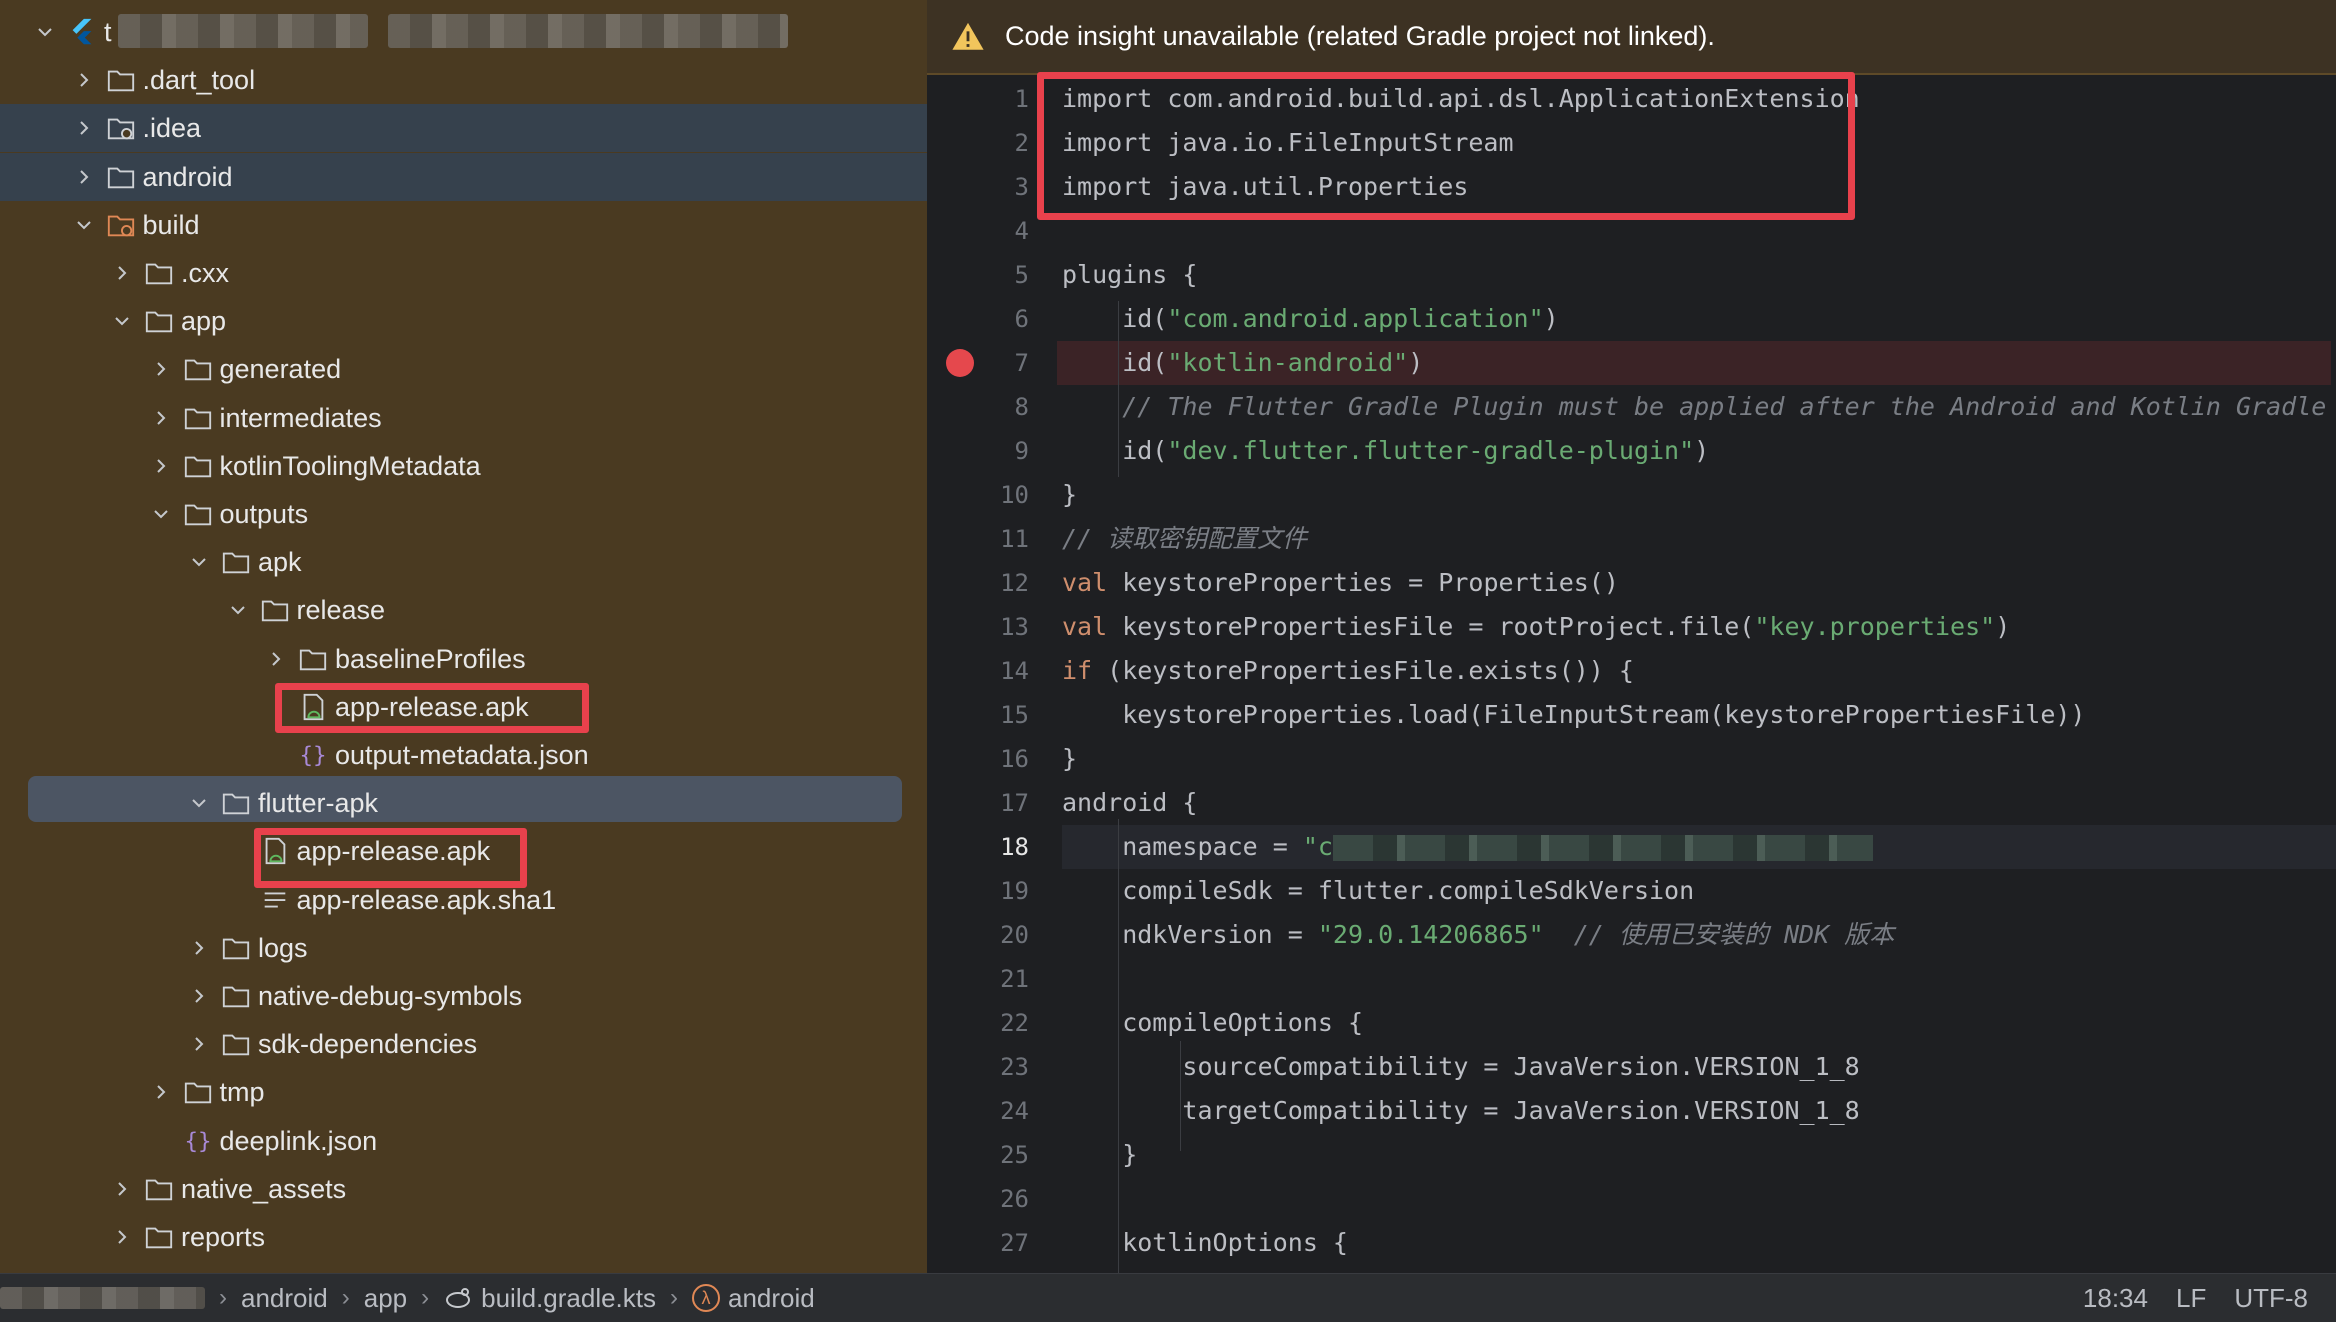 This screenshot has width=2336, height=1322. I want to click on line-number: 27, so click(999, 1243).